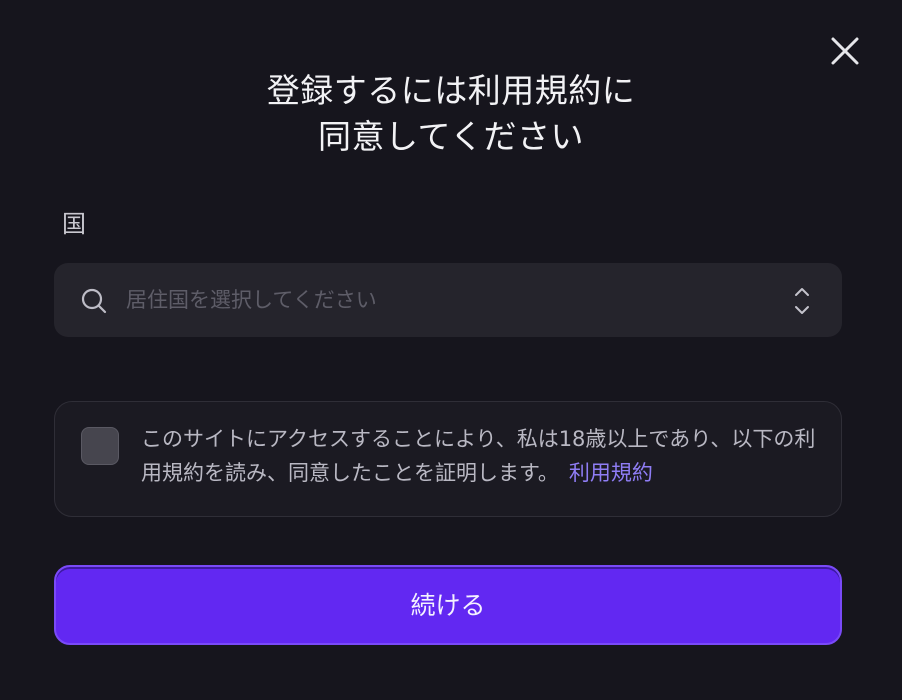 Image resolution: width=902 pixels, height=700 pixels. I want to click on country-select, so click(448, 300).